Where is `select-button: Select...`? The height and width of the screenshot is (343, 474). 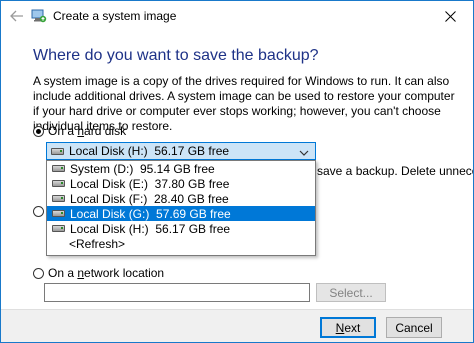
select-button: Select... is located at coordinates (351, 292).